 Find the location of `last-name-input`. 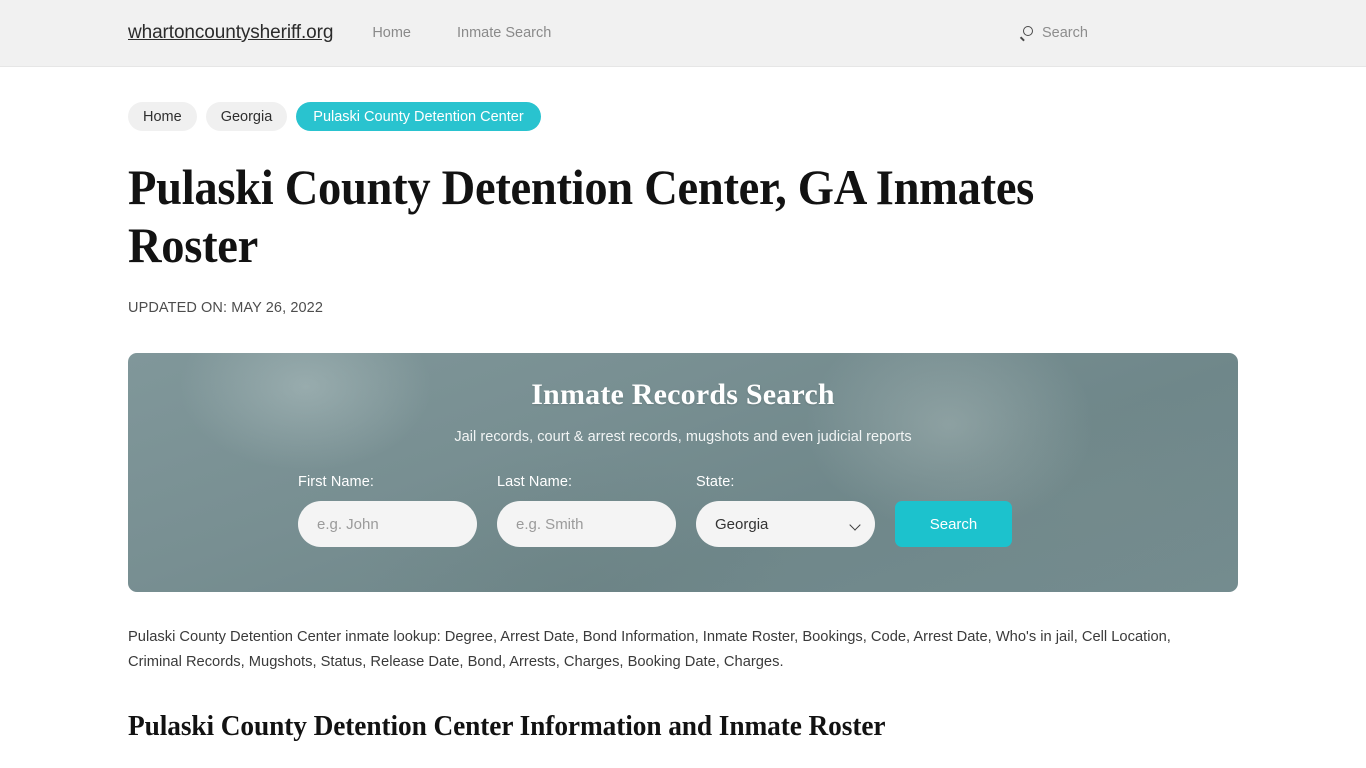

last-name-input is located at coordinates (586, 524).